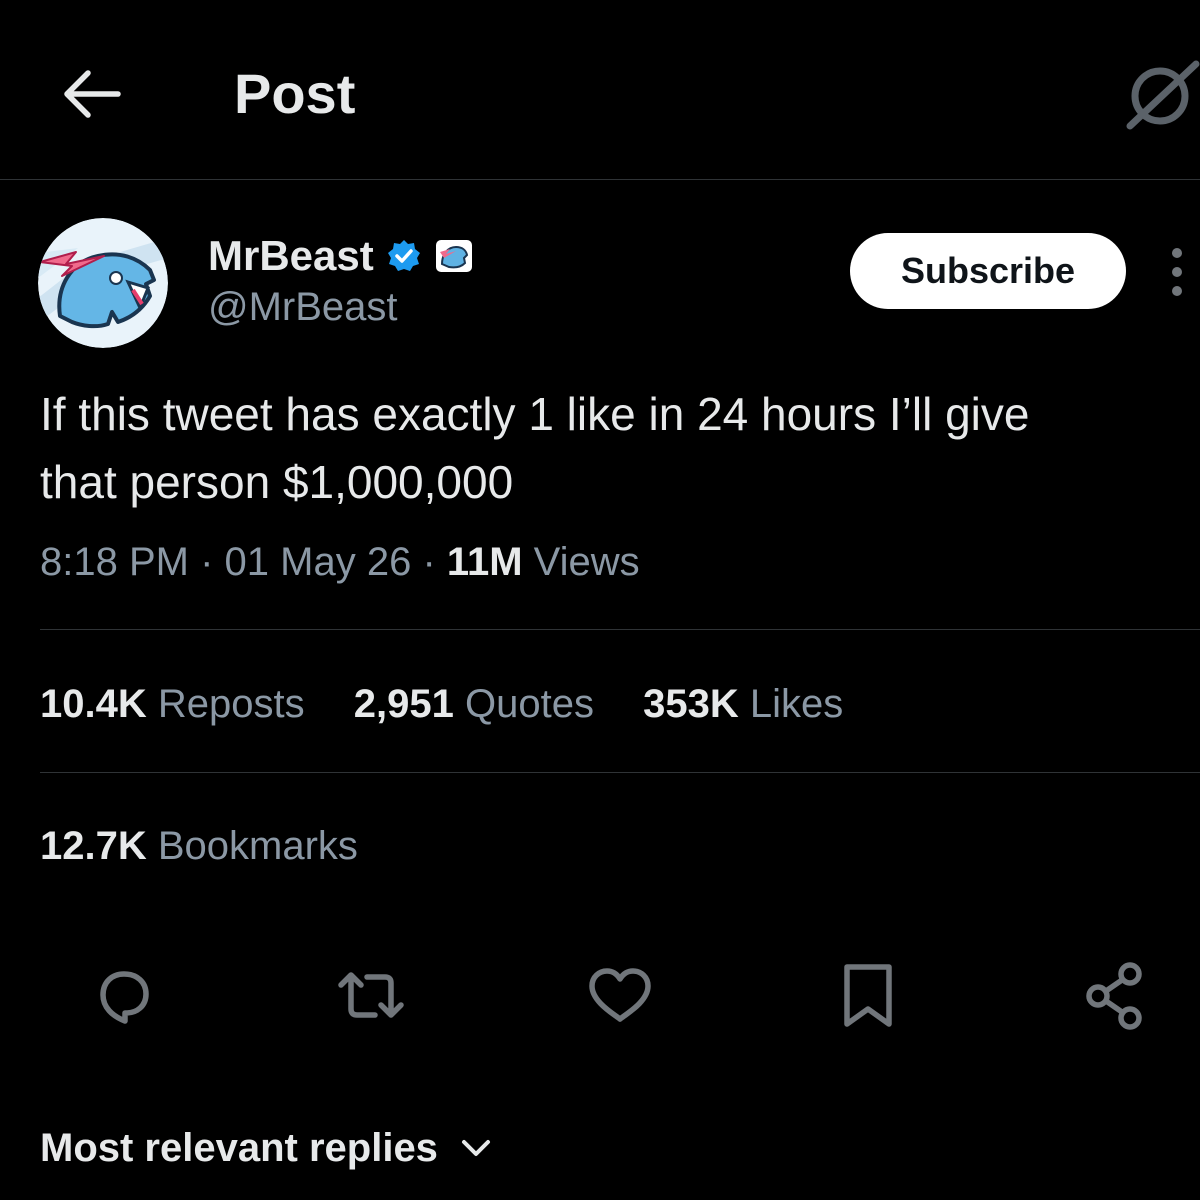 Image resolution: width=1200 pixels, height=1200 pixels. Describe the element at coordinates (257, 846) in the screenshot. I see `bookmarks-label: Bookmarks` at that location.